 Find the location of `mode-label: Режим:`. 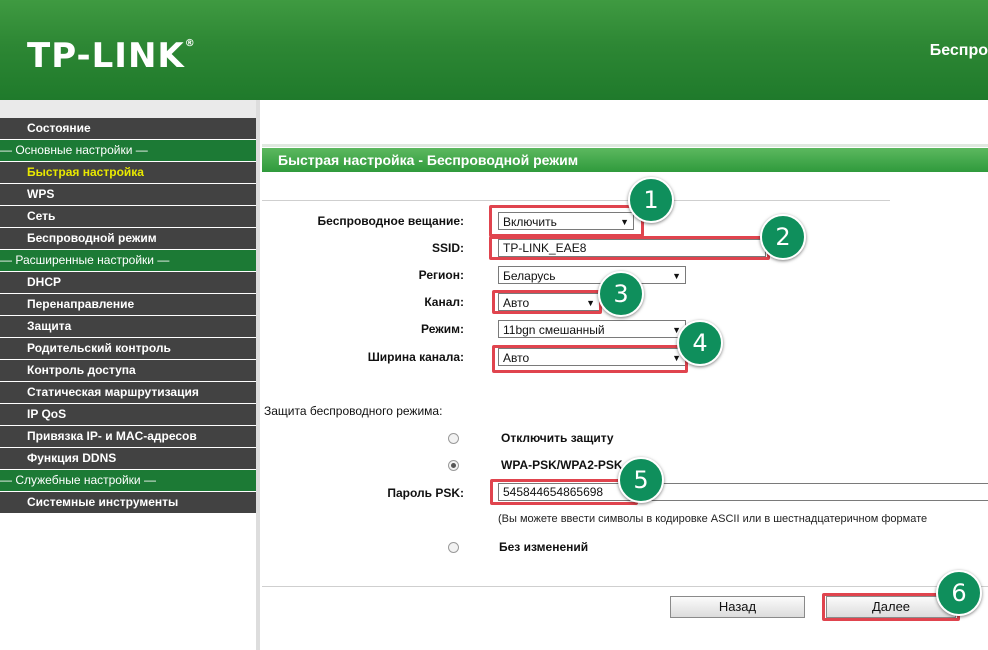

mode-label: Режим: is located at coordinates (442, 329).